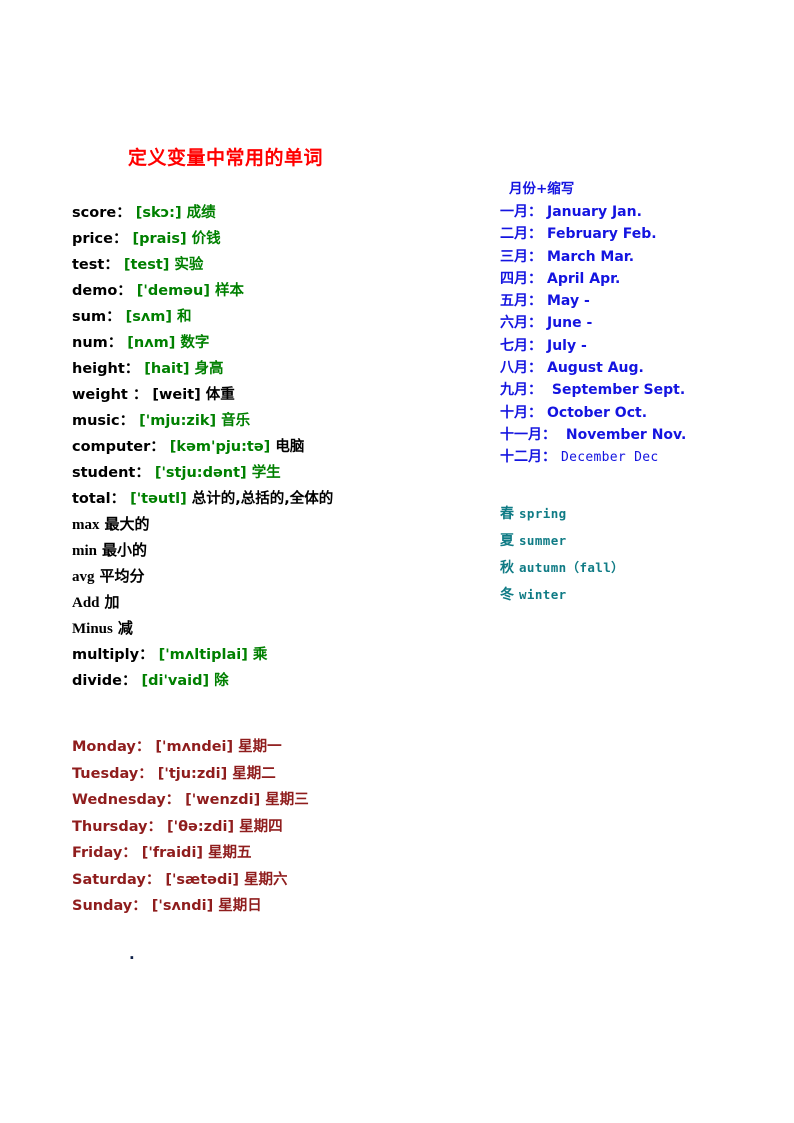 The image size is (794, 1123). What do you see at coordinates (624, 434) in the screenshot?
I see `month-label-en: November Nov.` at bounding box center [624, 434].